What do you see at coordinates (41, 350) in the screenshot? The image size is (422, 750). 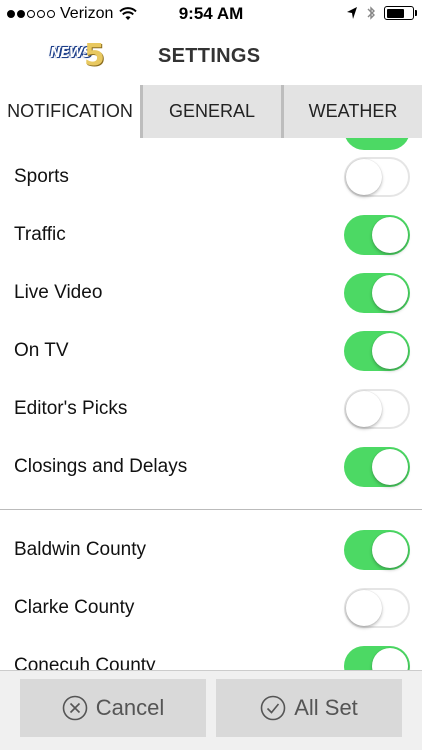 I see `item-label-on-tv: On TV` at bounding box center [41, 350].